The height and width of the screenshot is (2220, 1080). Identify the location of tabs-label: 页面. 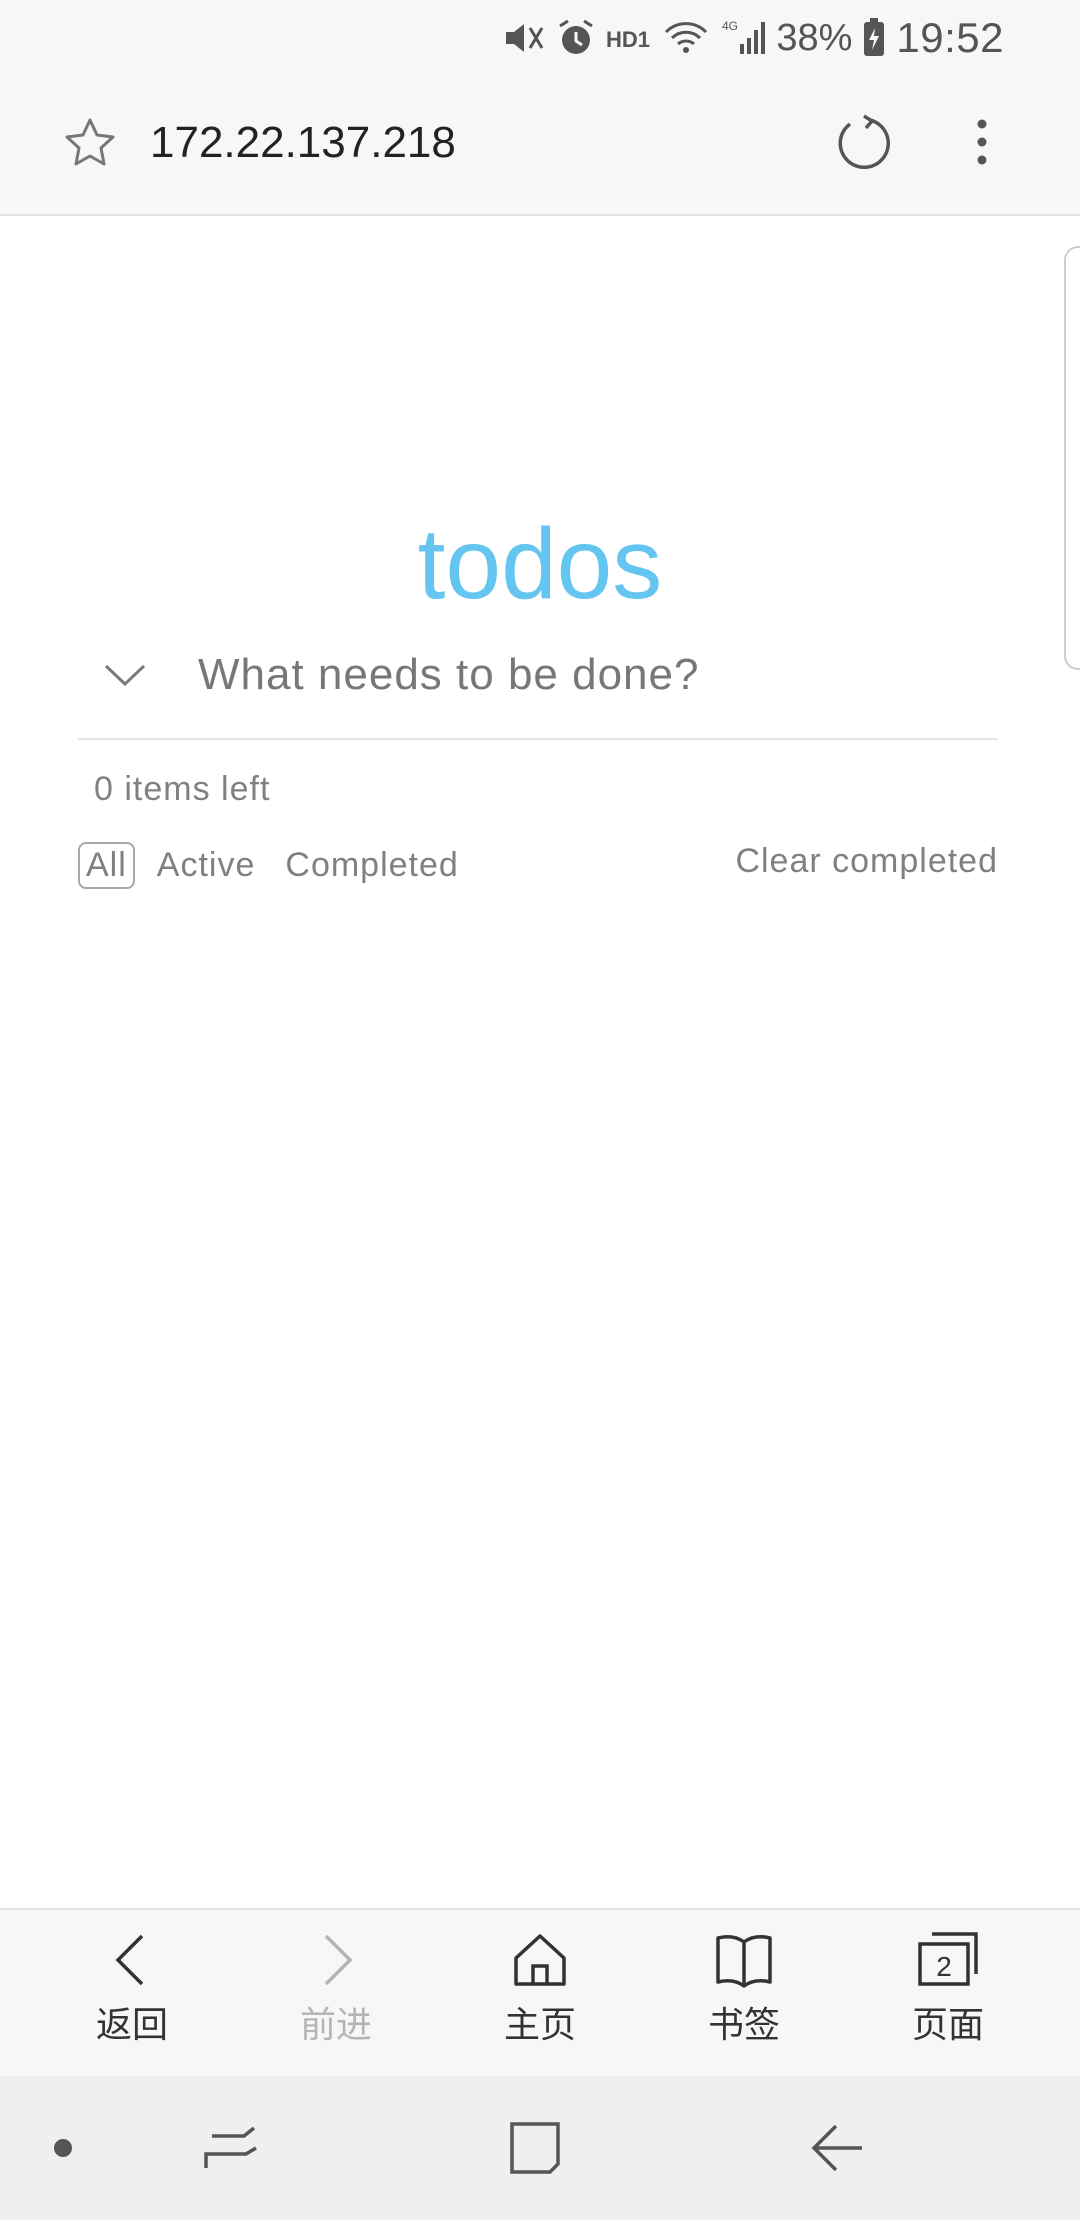
(947, 2024).